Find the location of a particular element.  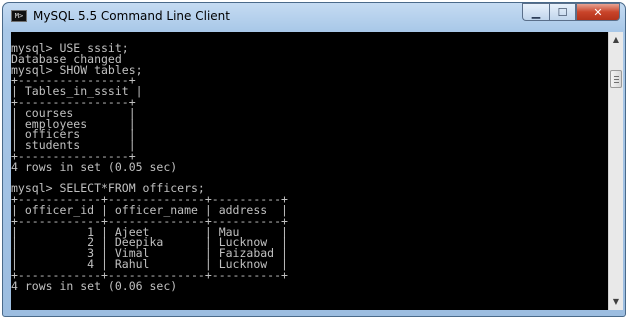

scroll-down-arrow-icon: ▼ is located at coordinates (616, 302).